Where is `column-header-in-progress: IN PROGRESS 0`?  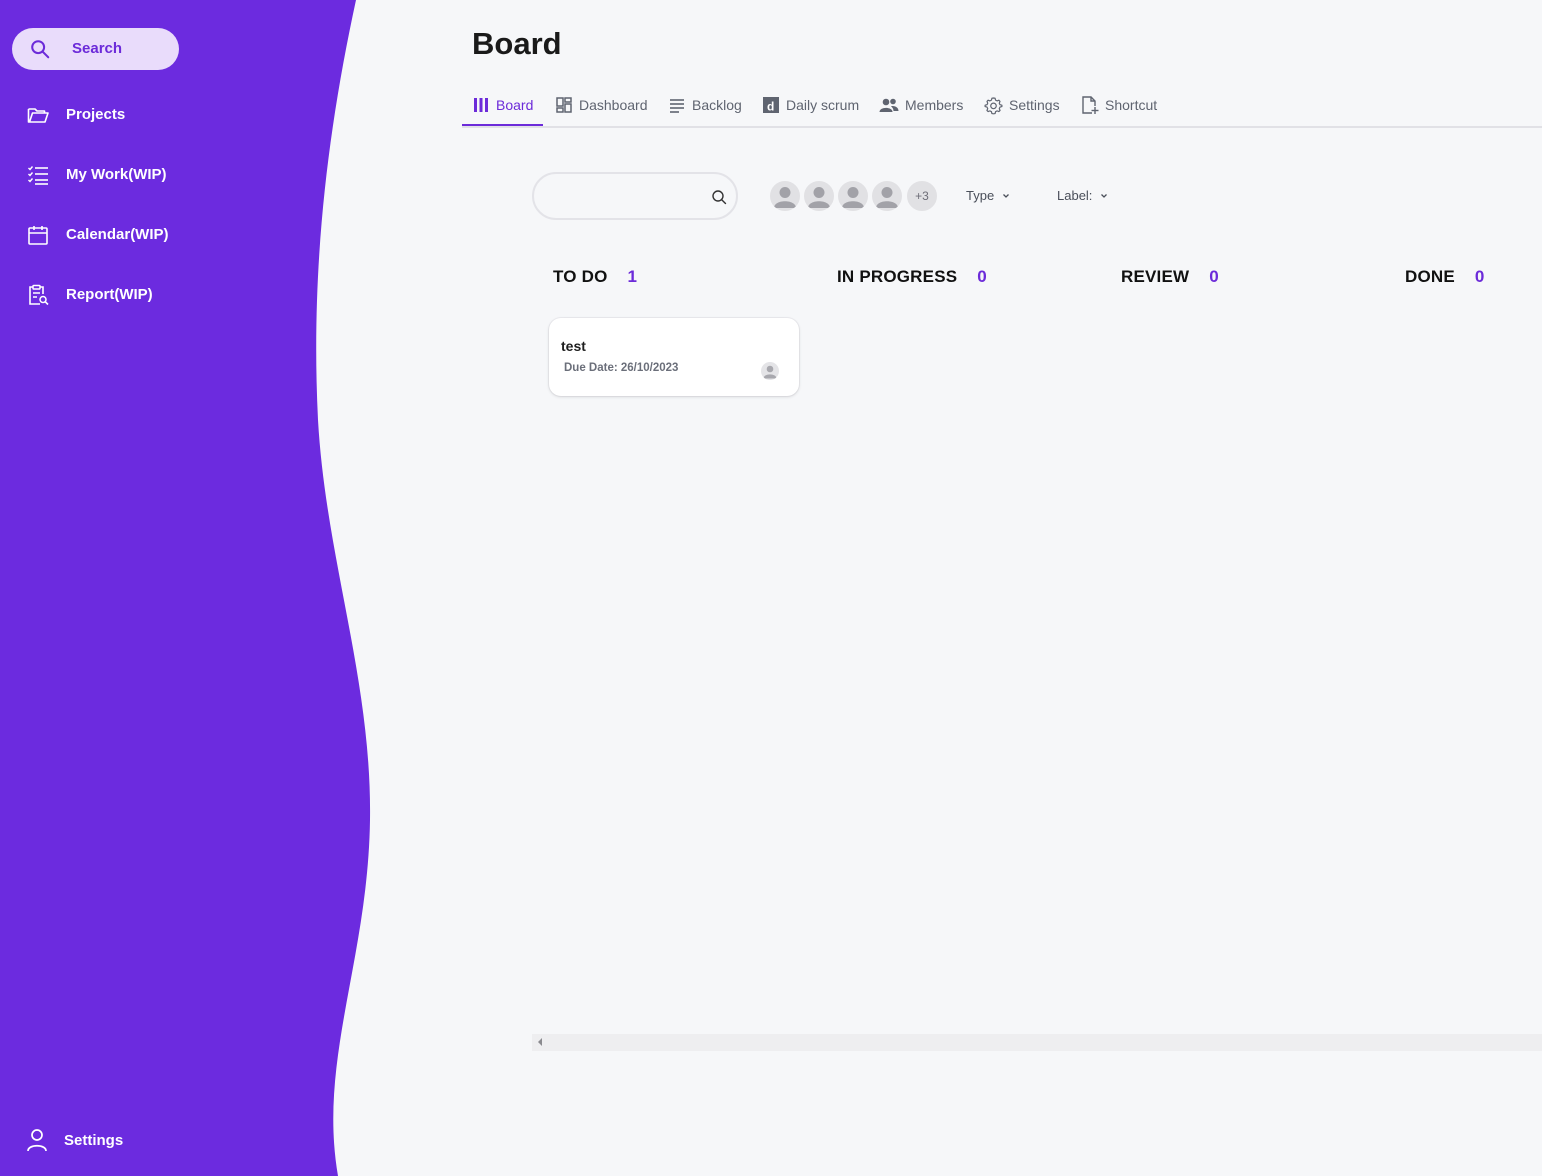 column-header-in-progress: IN PROGRESS 0 is located at coordinates (912, 277).